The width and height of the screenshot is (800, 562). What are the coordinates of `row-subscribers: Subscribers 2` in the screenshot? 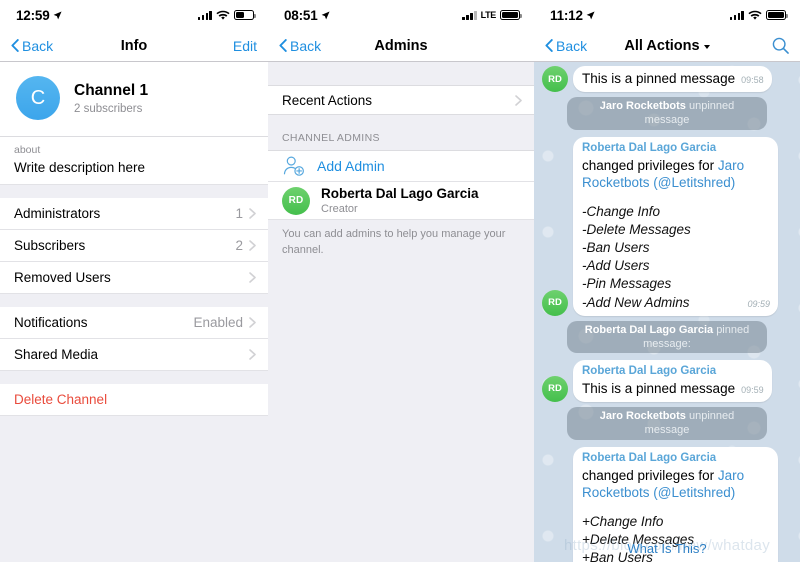 It's located at (134, 245).